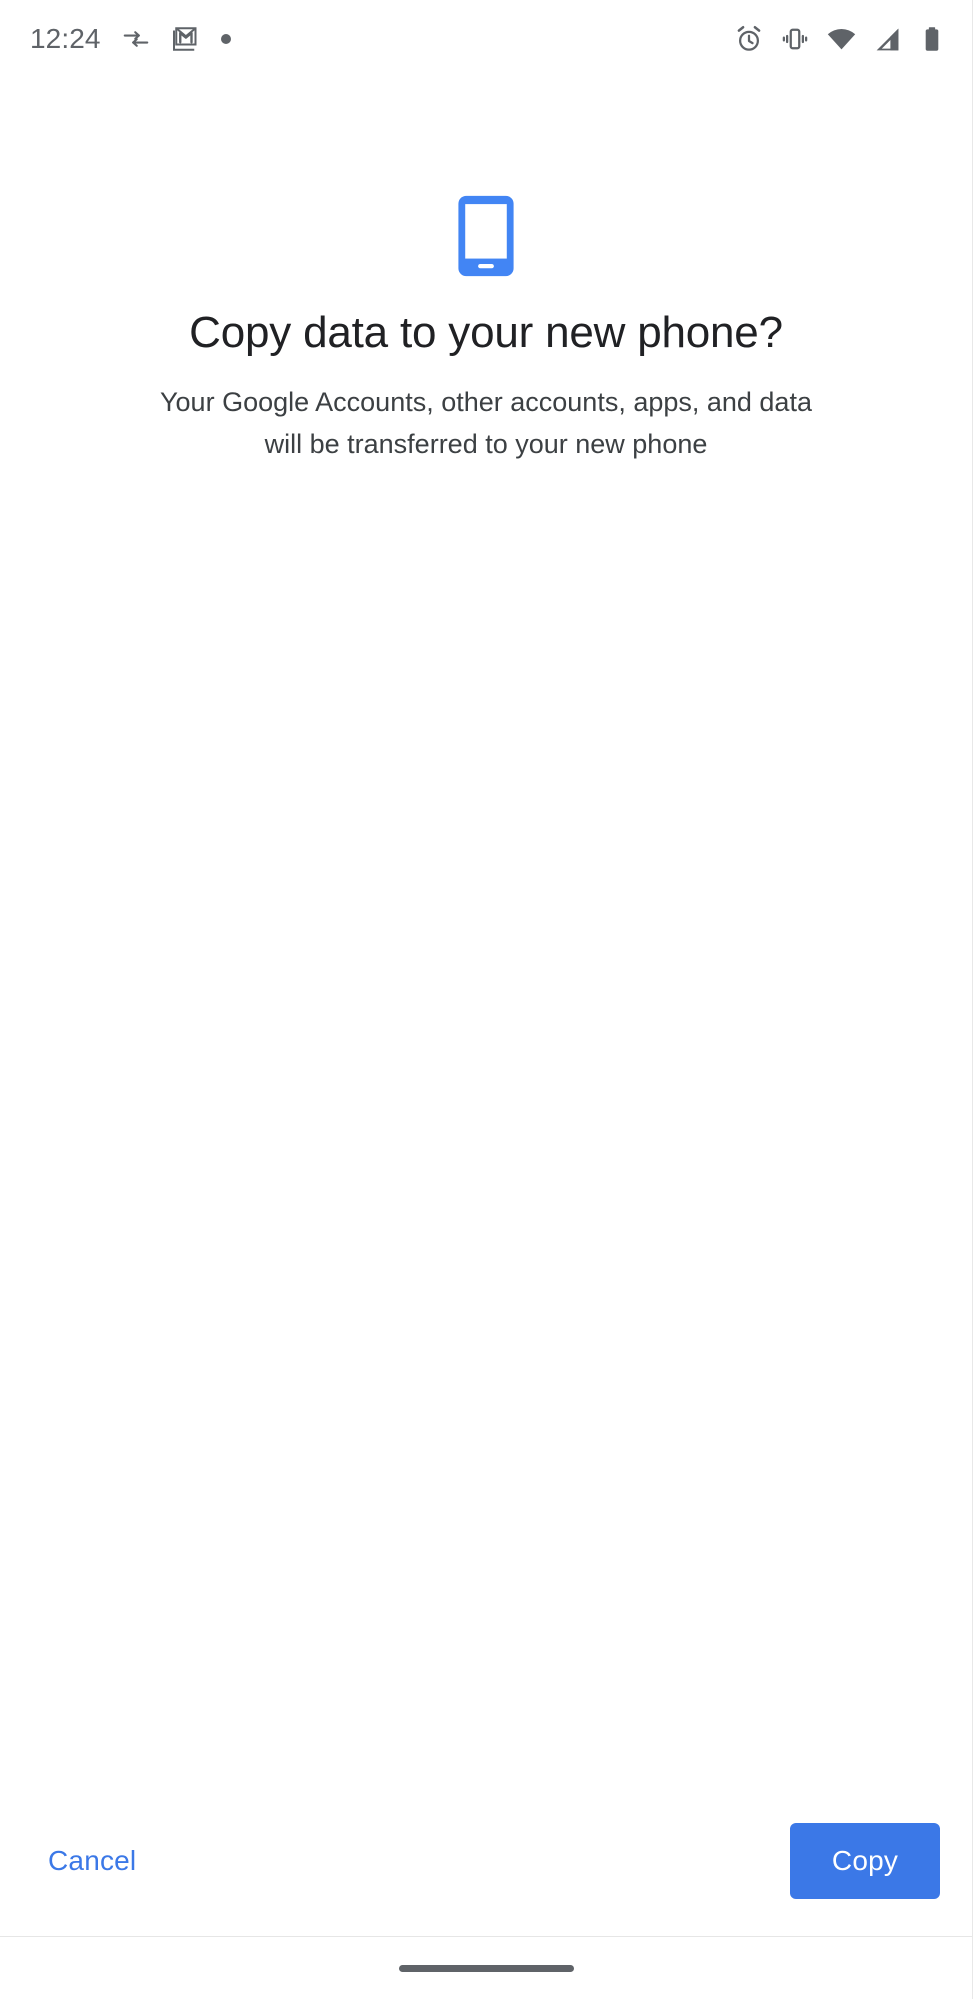  Describe the element at coordinates (865, 1861) in the screenshot. I see `copy-button: Copy` at that location.